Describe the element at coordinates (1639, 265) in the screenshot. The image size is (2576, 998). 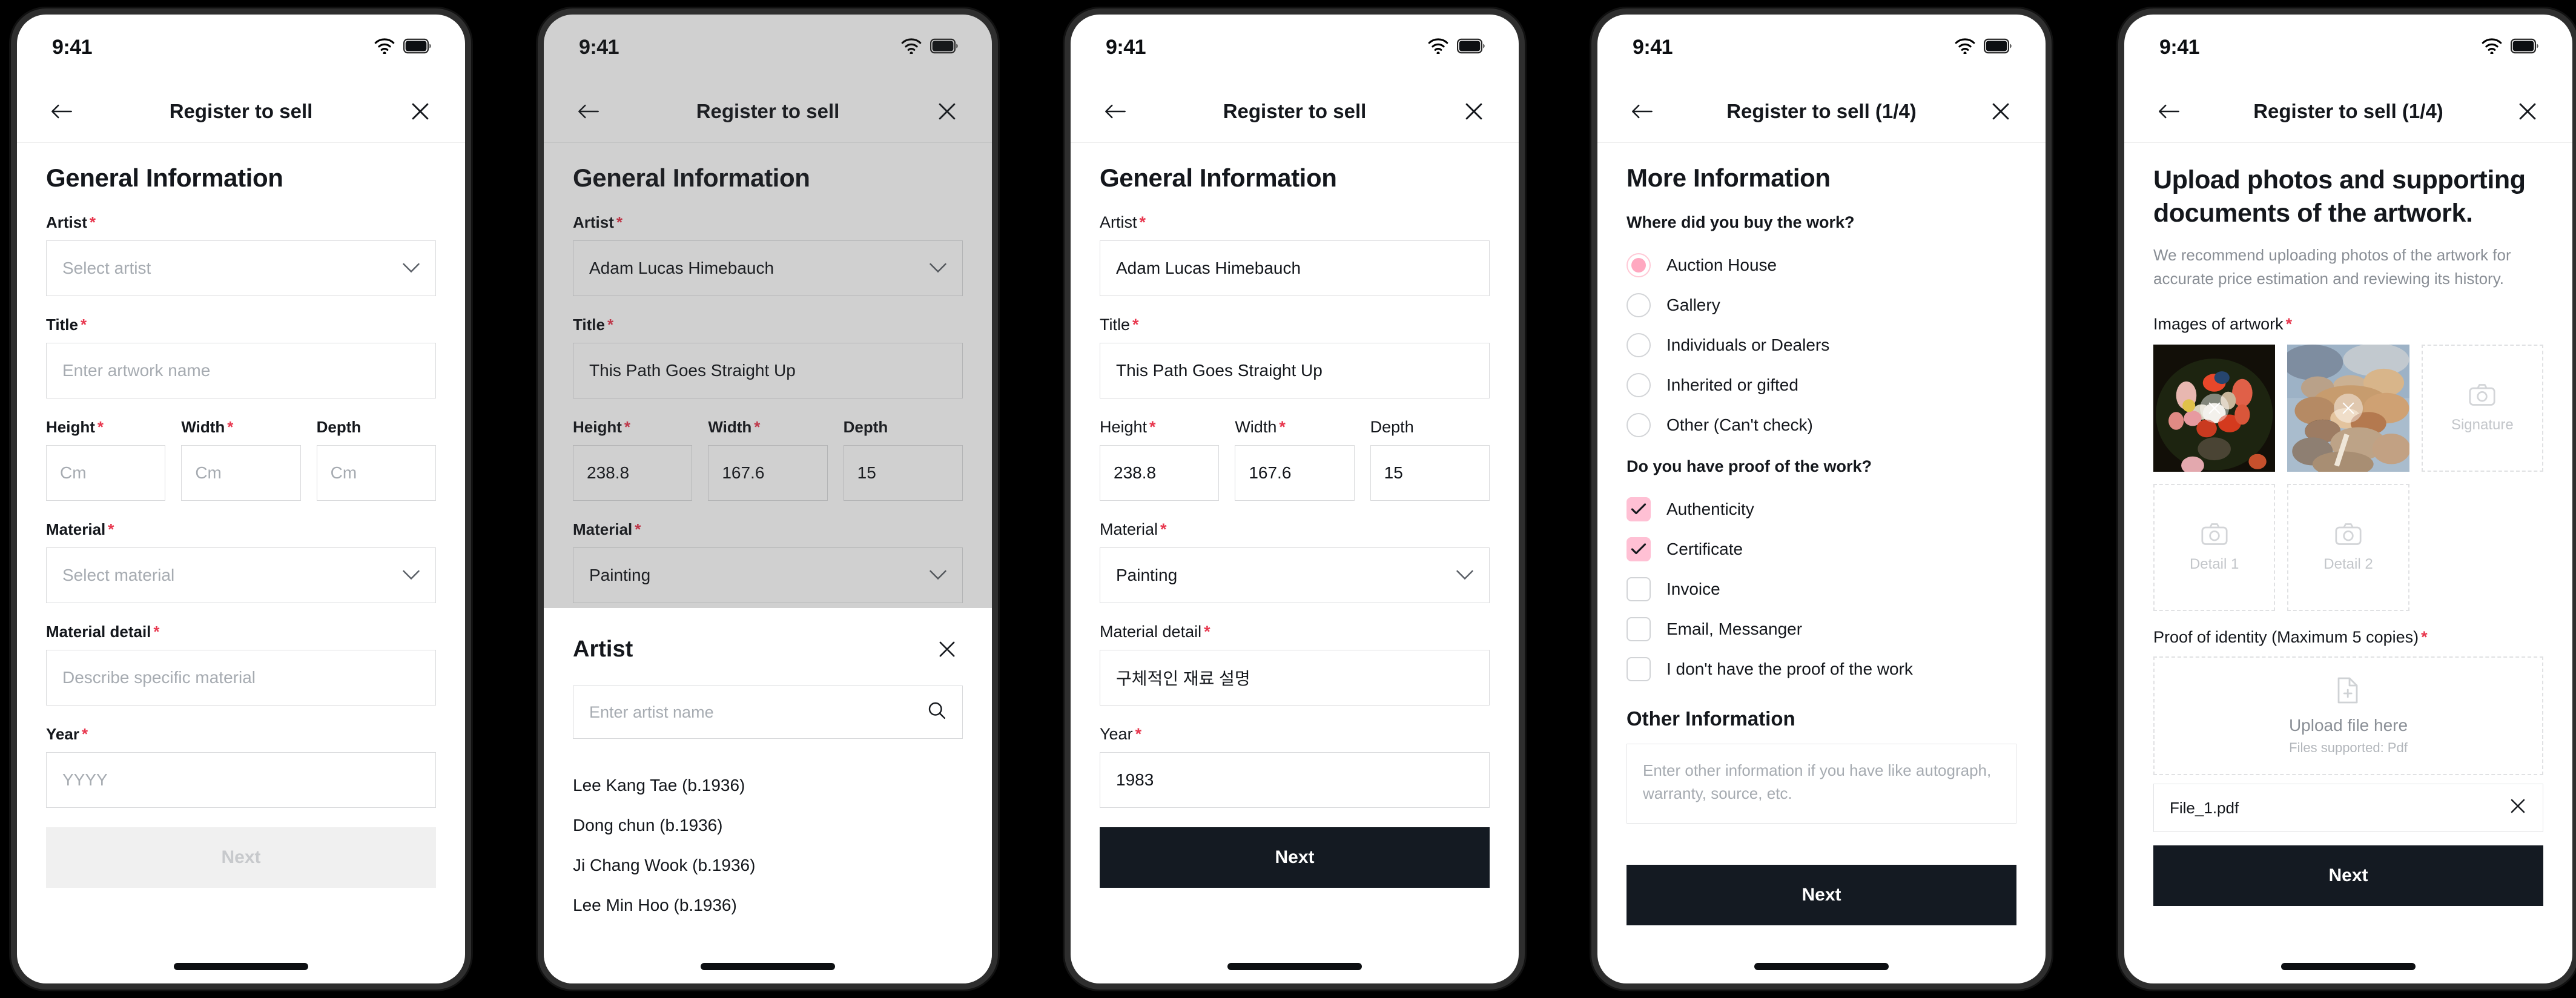
I see `radio-icon` at that location.